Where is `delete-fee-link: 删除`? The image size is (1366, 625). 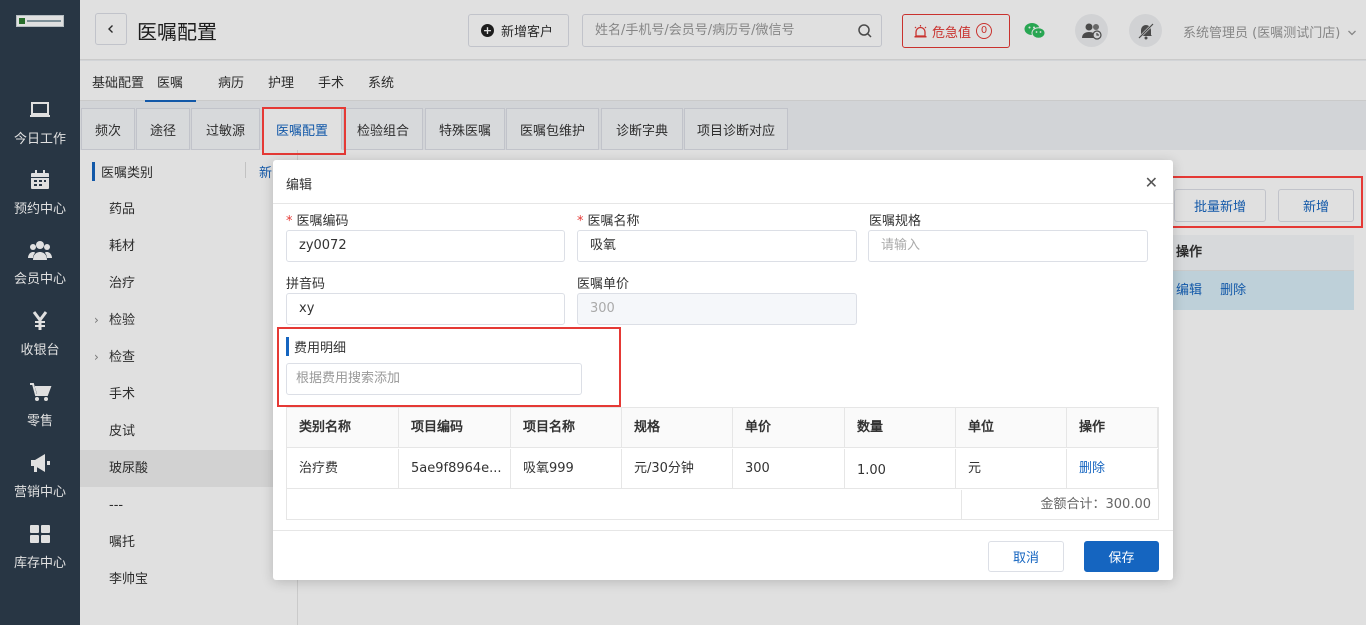 delete-fee-link: 删除 is located at coordinates (1112, 469).